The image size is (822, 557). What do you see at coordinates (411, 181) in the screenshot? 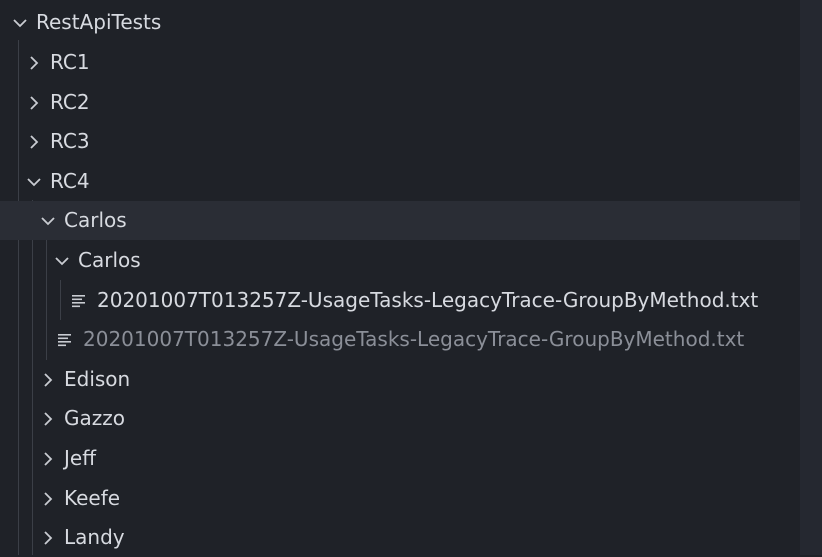
I see `tree-item-rc4: RC4` at bounding box center [411, 181].